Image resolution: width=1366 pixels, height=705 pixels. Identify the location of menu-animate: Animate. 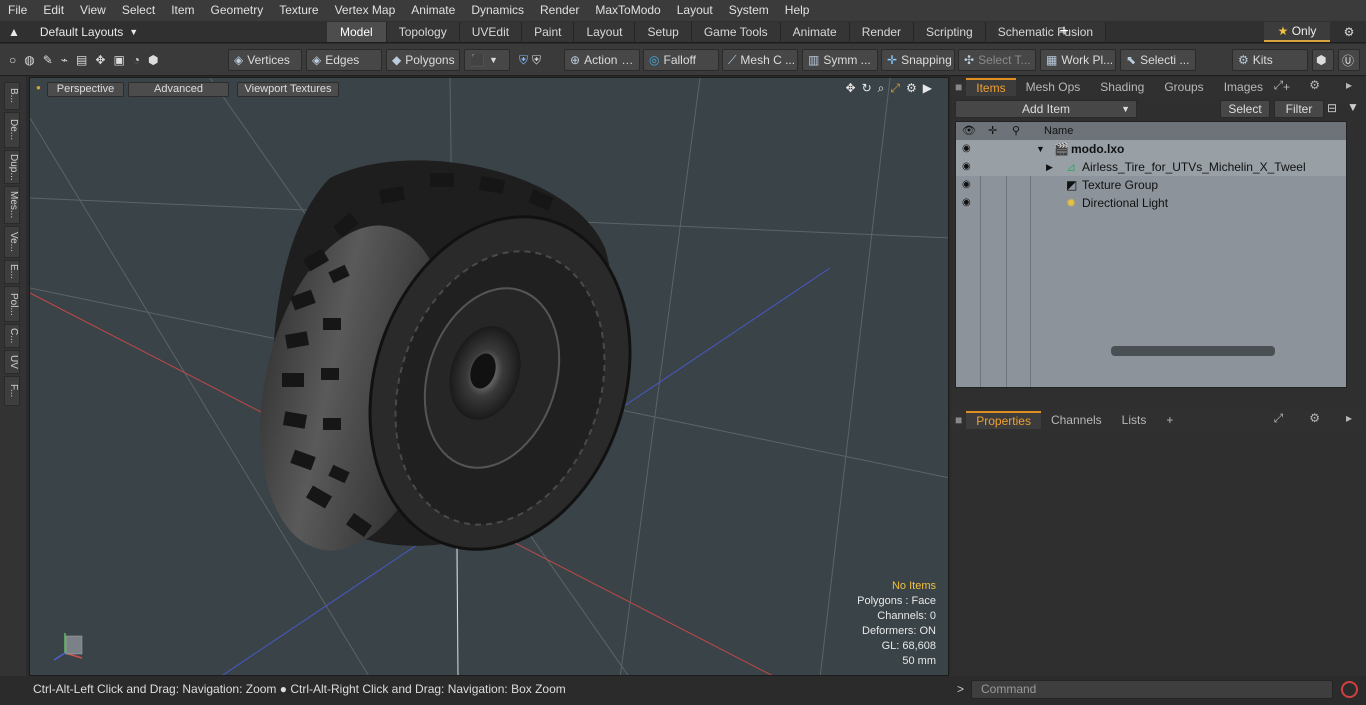
(433, 10).